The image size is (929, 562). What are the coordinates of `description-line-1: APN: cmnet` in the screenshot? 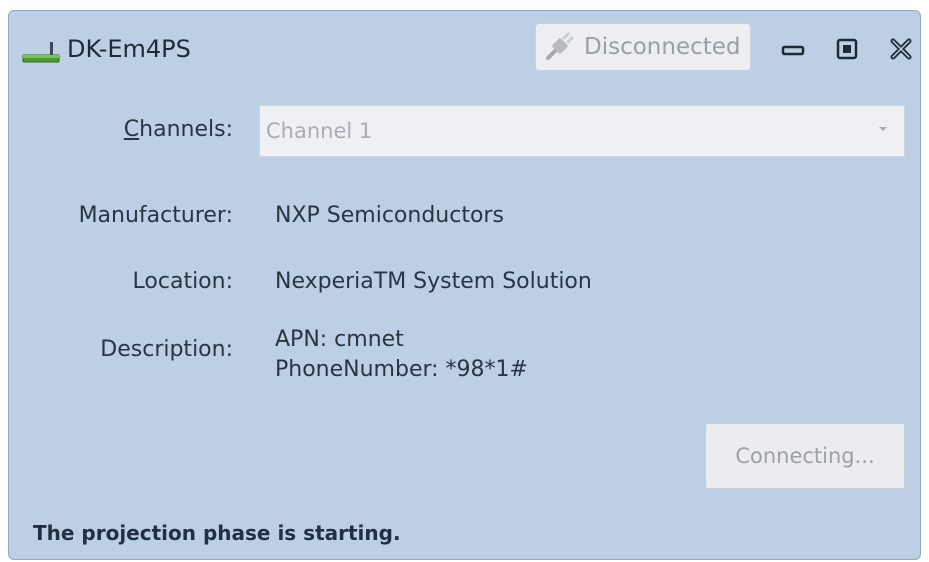 It's located at (339, 339).